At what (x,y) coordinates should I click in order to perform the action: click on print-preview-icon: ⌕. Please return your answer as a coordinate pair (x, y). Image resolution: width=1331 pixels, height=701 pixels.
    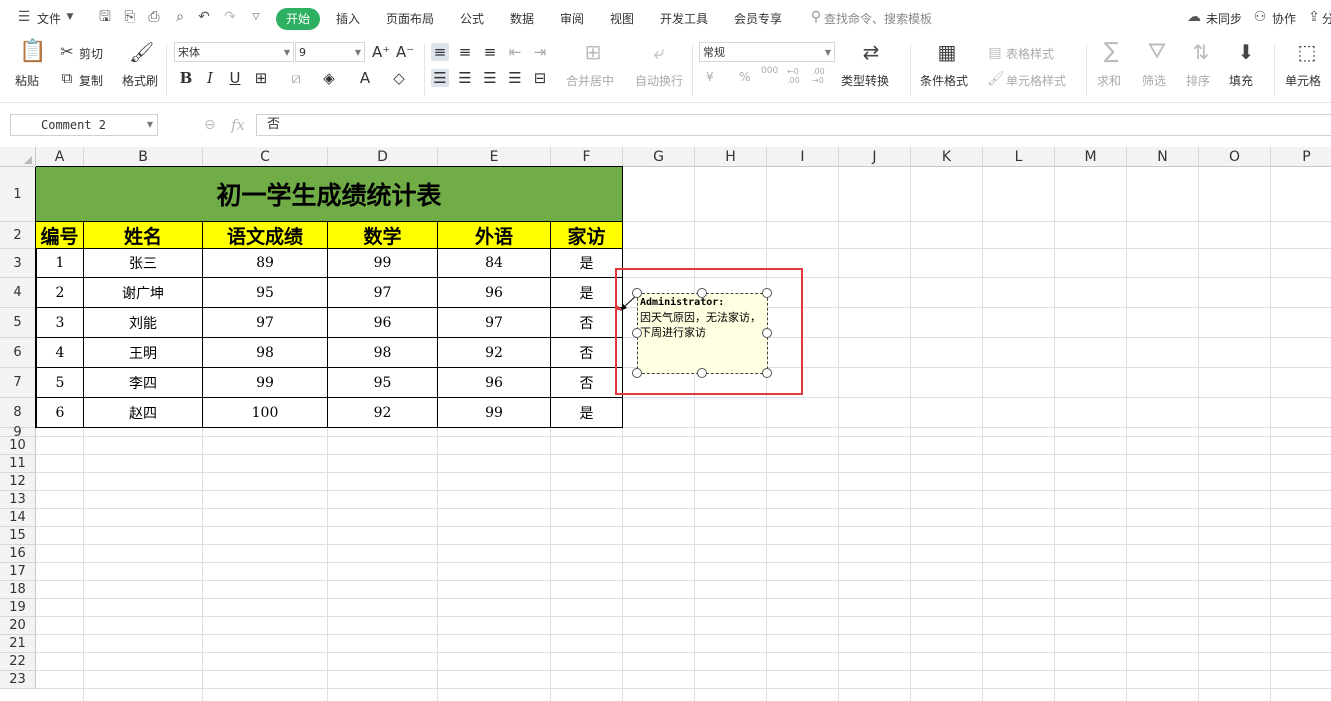
    Looking at the image, I should click on (180, 17).